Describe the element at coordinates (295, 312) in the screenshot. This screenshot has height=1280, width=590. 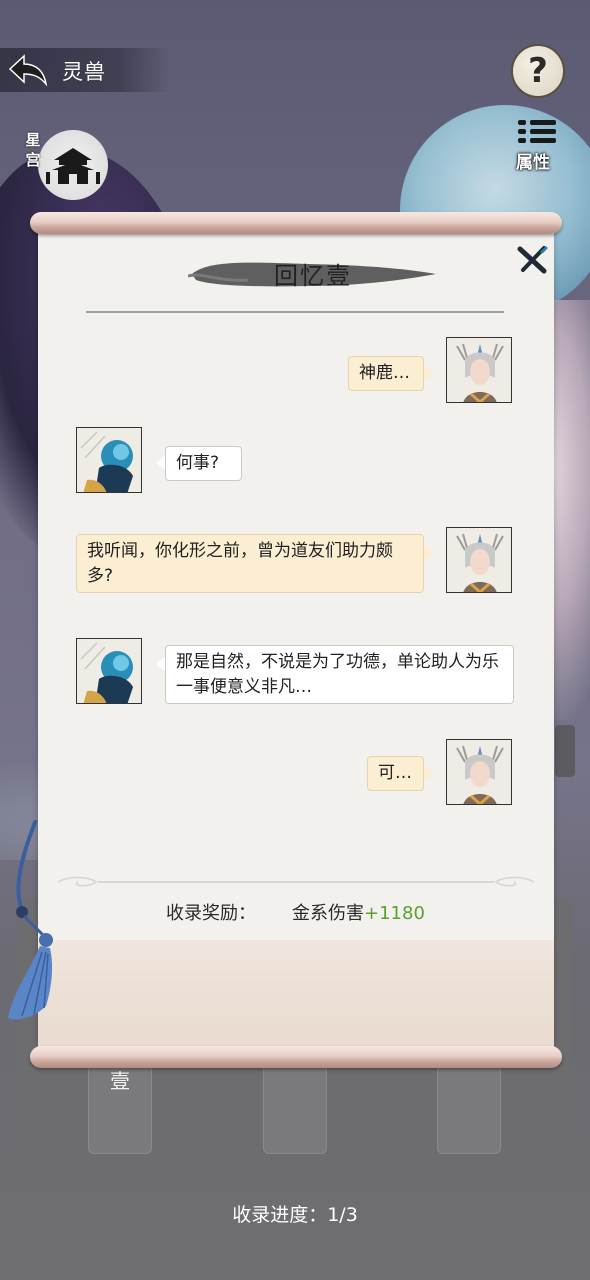
I see `title-underline` at that location.